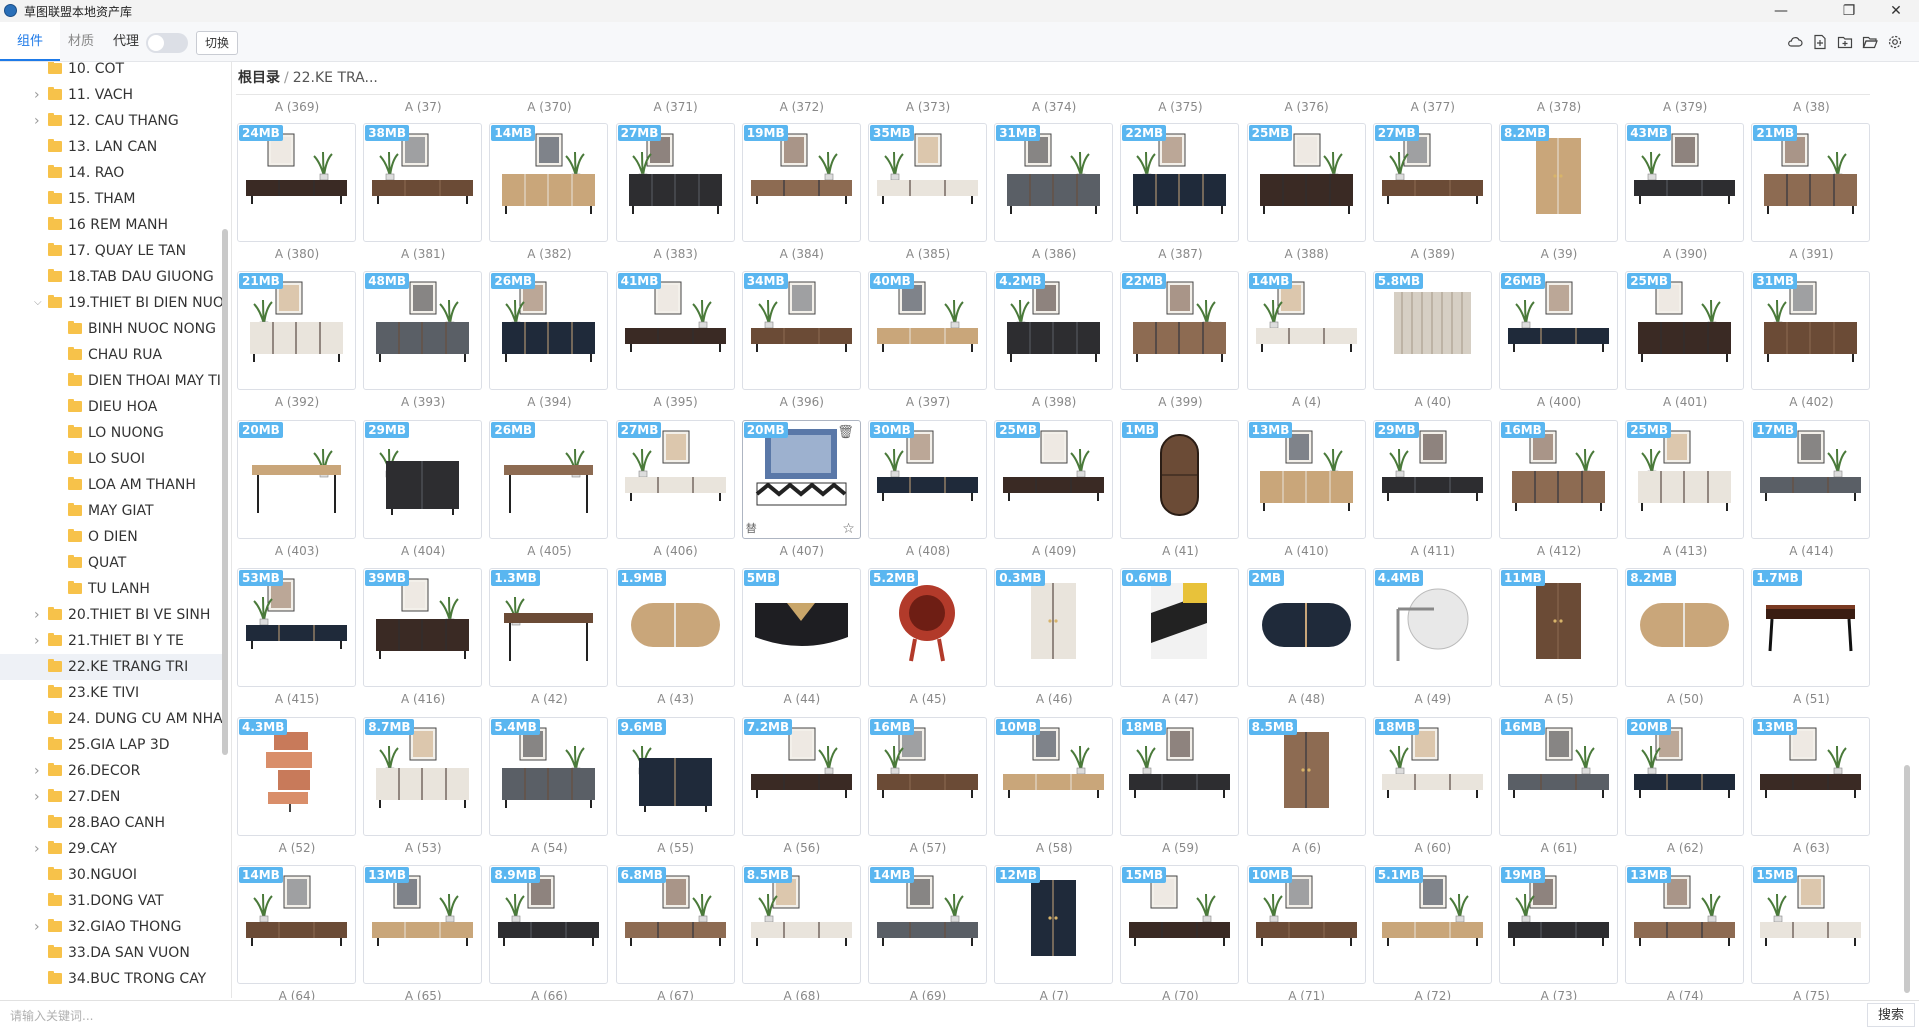  I want to click on chevron-down-icon: ⌵, so click(39, 303).